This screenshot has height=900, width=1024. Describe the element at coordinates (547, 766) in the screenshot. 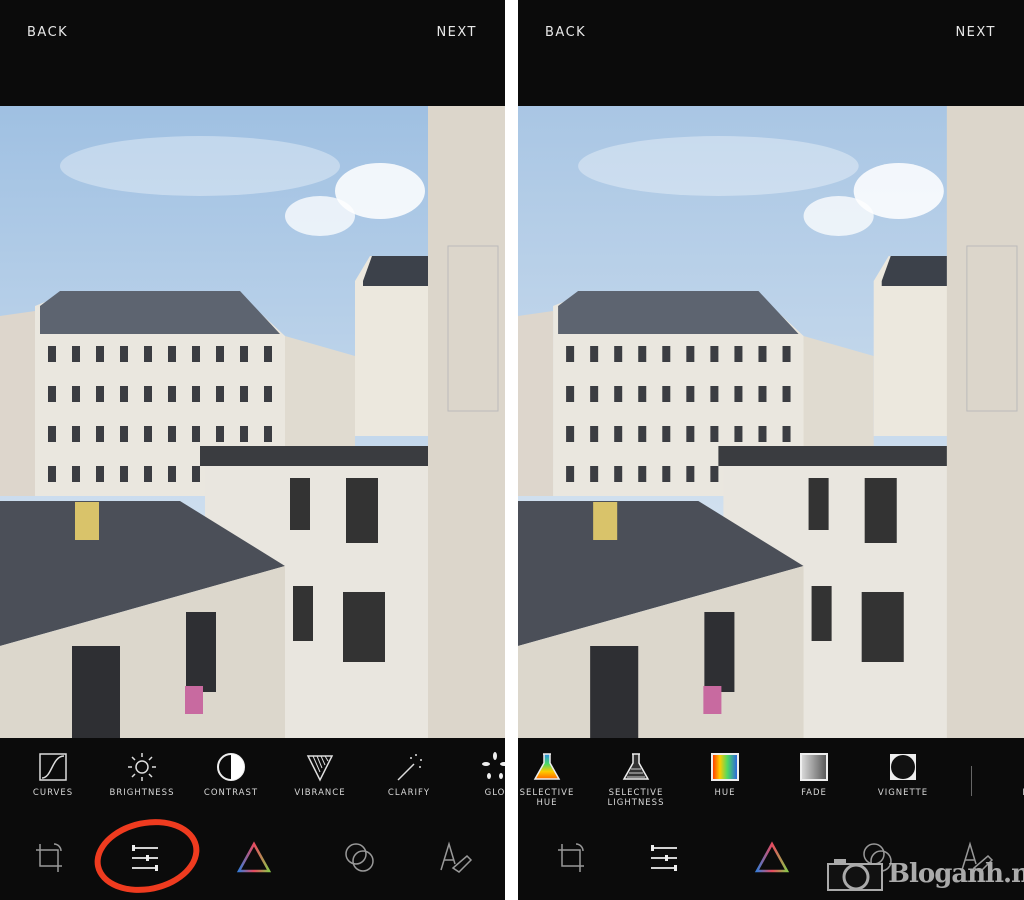

I see `color-flask-icon` at that location.